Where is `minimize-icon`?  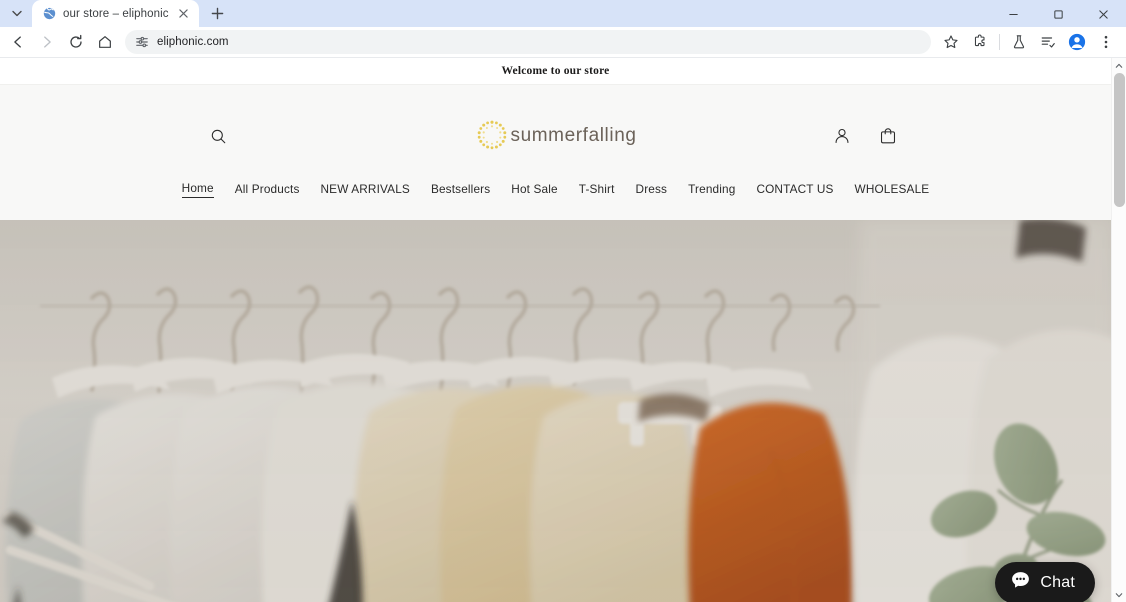 minimize-icon is located at coordinates (1013, 14).